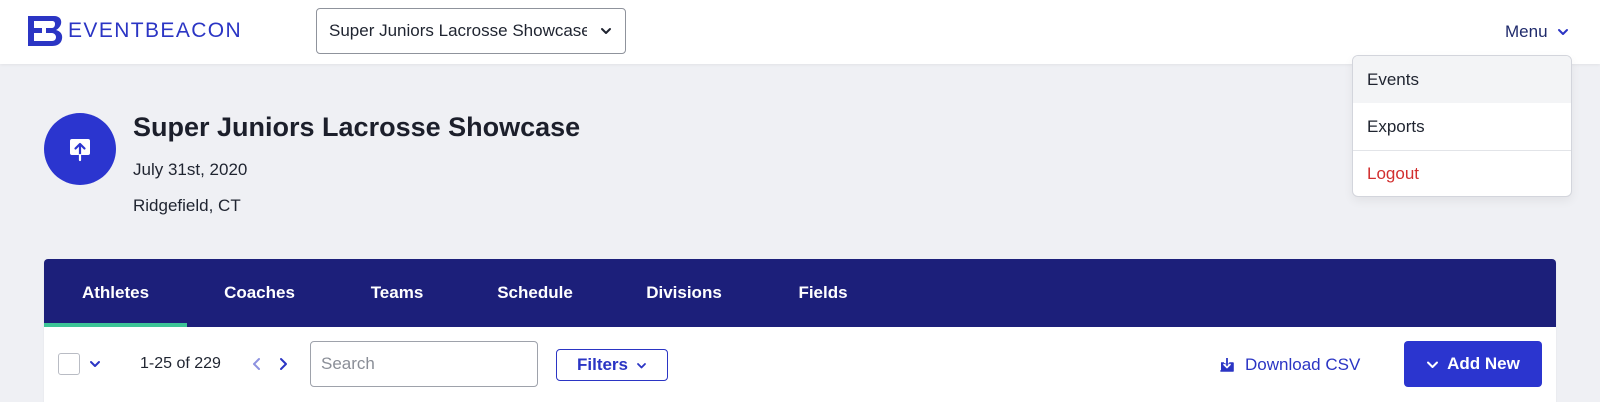  I want to click on menu-button: Menu, so click(1537, 32).